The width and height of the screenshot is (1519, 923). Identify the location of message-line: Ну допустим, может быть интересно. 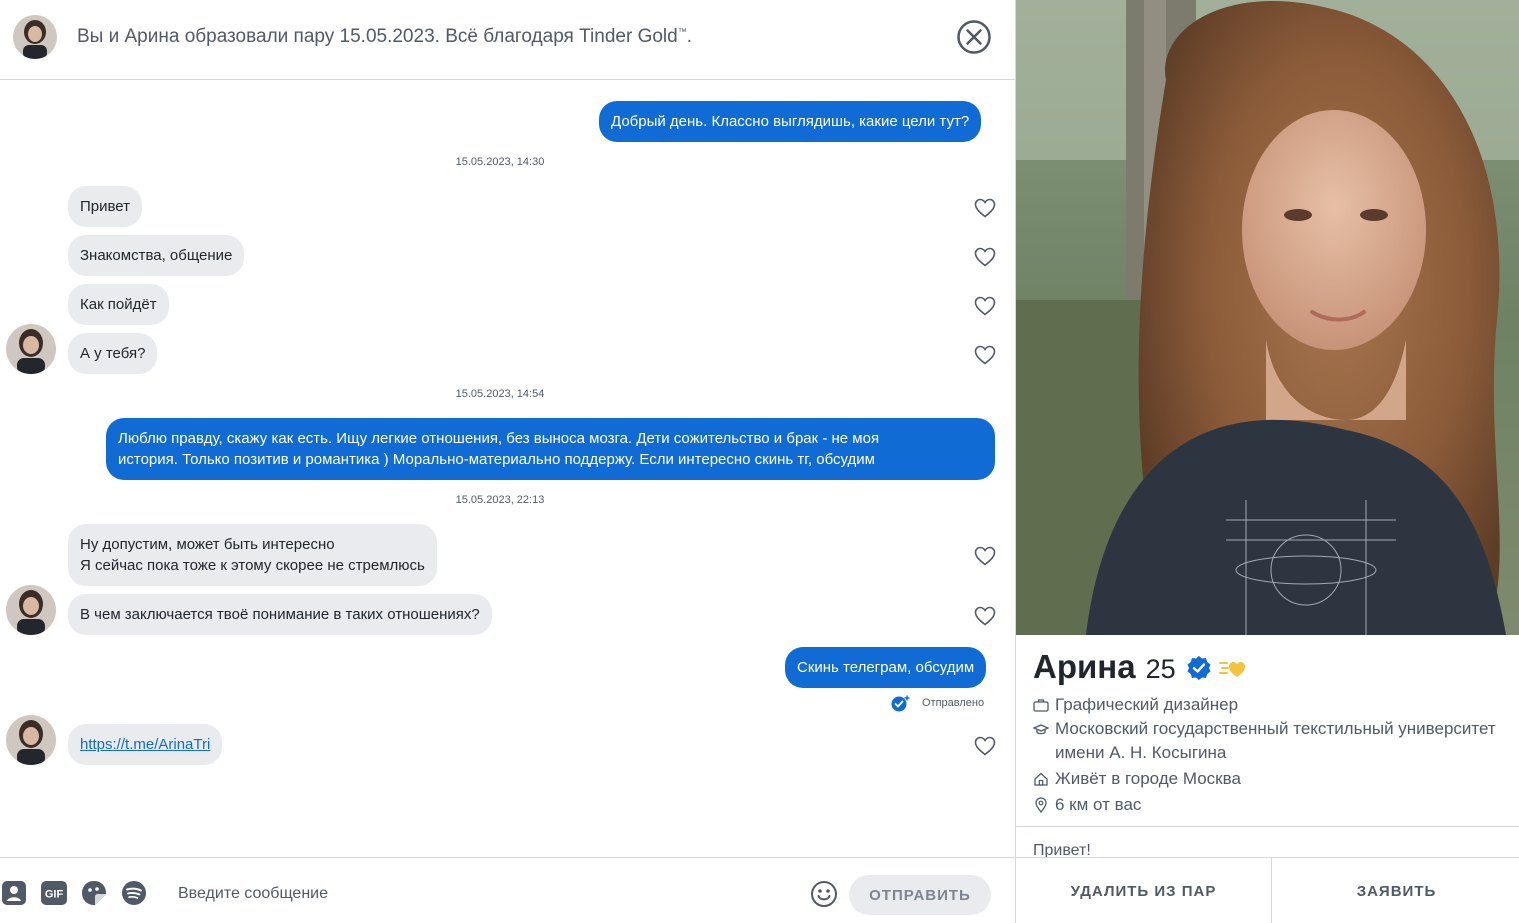
(207, 544).